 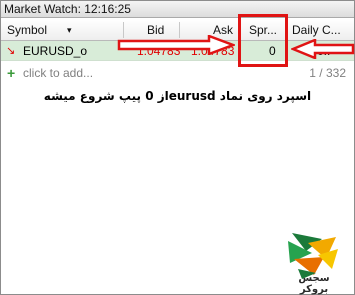 I want to click on logo-text: سجس بروکر, so click(x=314, y=284).